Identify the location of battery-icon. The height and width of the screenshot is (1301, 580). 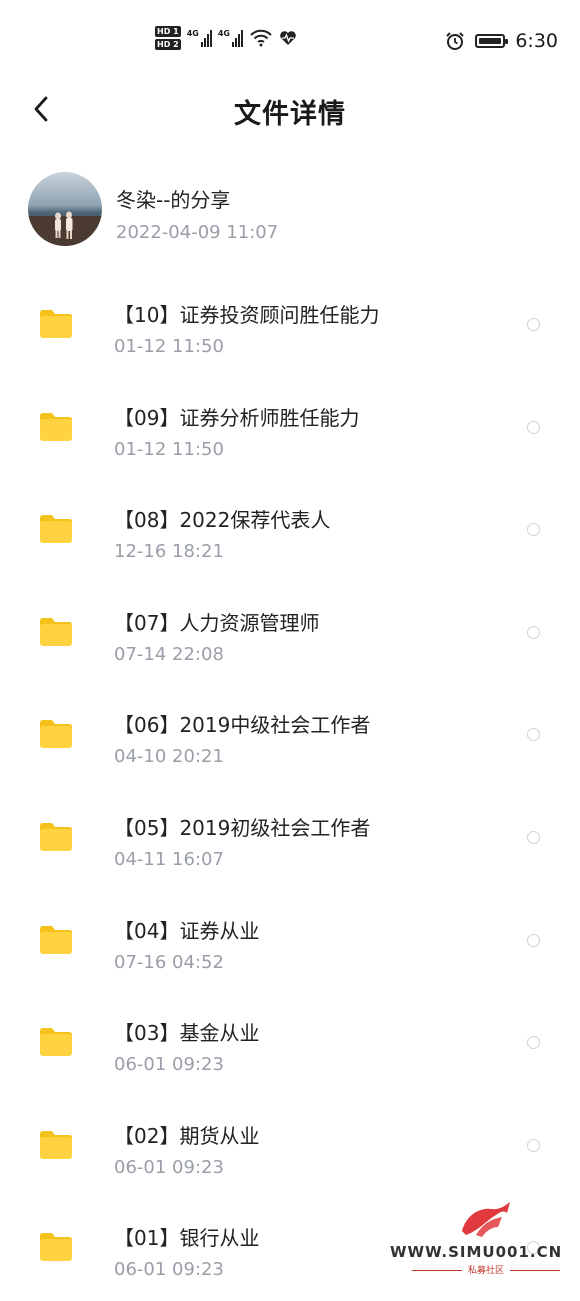
(492, 41).